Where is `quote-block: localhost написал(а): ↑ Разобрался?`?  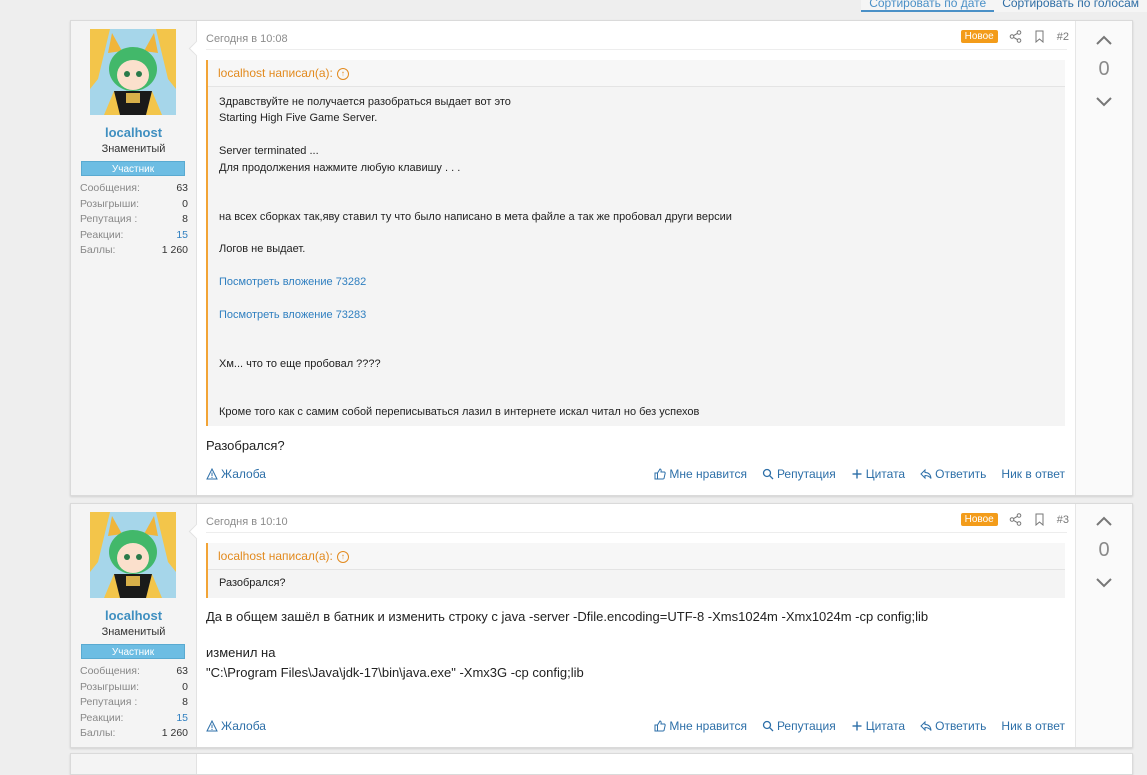
quote-block: localhost написал(а): ↑ Разобрался? is located at coordinates (635, 570).